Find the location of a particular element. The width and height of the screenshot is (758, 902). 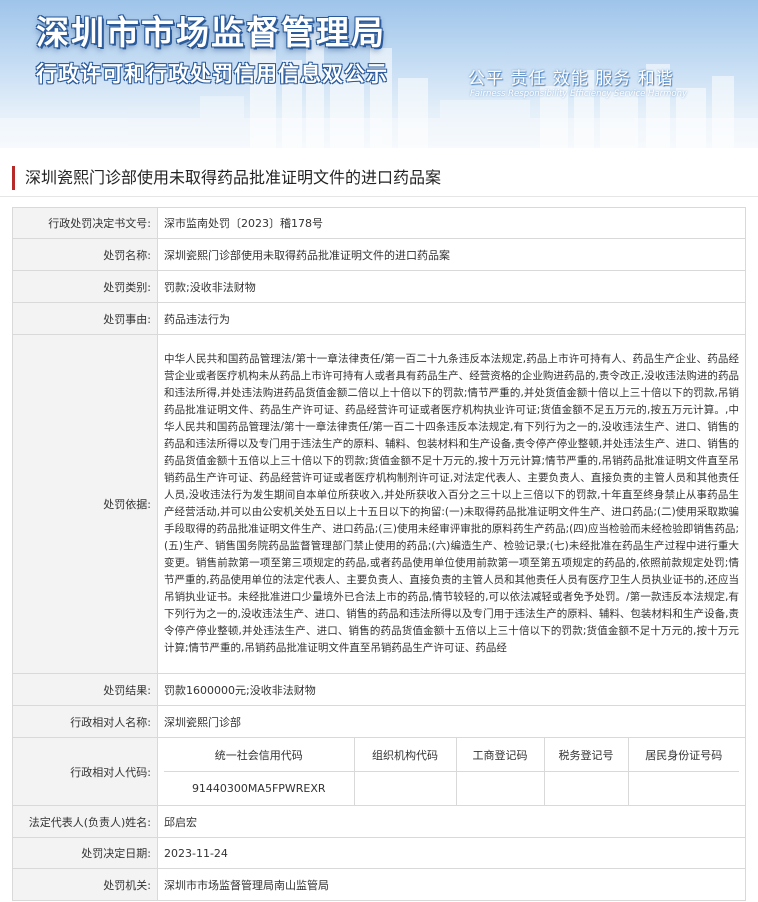

case-title: 深圳瓷熙门诊部使用未取得药品批准证明文件的进口药品案 is located at coordinates (380, 178).